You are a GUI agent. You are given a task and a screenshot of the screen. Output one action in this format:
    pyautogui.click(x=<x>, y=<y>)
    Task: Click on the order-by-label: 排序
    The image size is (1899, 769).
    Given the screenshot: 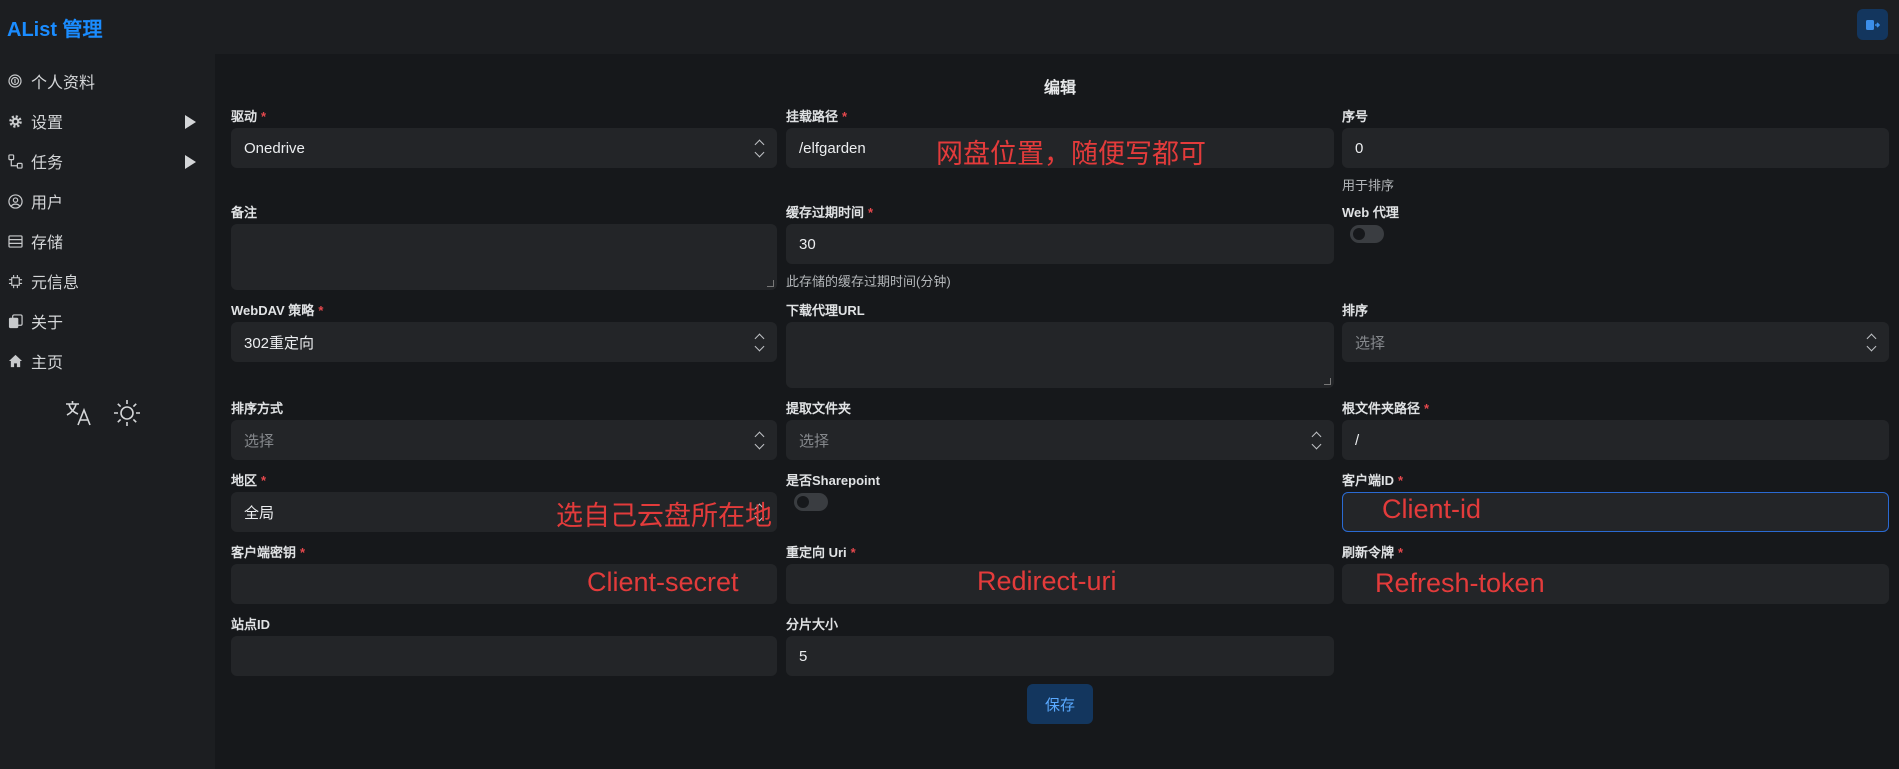 What is the action you would take?
    pyautogui.click(x=1355, y=310)
    